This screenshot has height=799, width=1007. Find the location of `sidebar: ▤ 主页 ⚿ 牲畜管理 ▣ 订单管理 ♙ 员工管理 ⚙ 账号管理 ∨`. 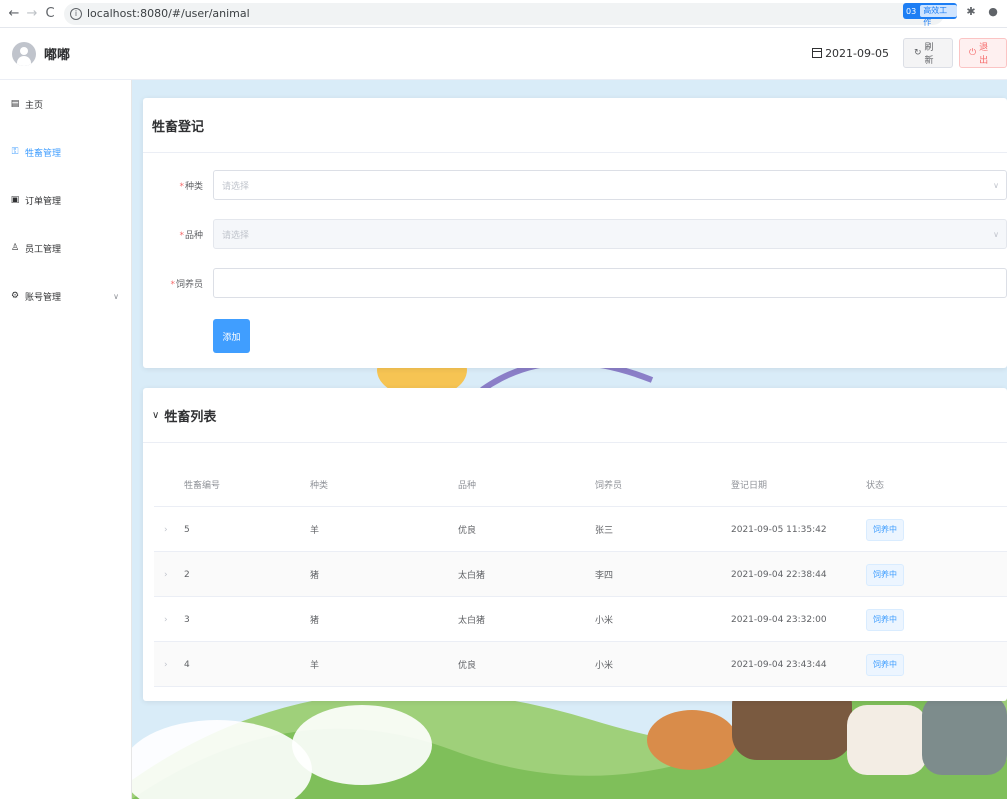

sidebar: ▤ 主页 ⚿ 牲畜管理 ▣ 订单管理 ♙ 员工管理 ⚙ 账号管理 ∨ is located at coordinates (66, 439).